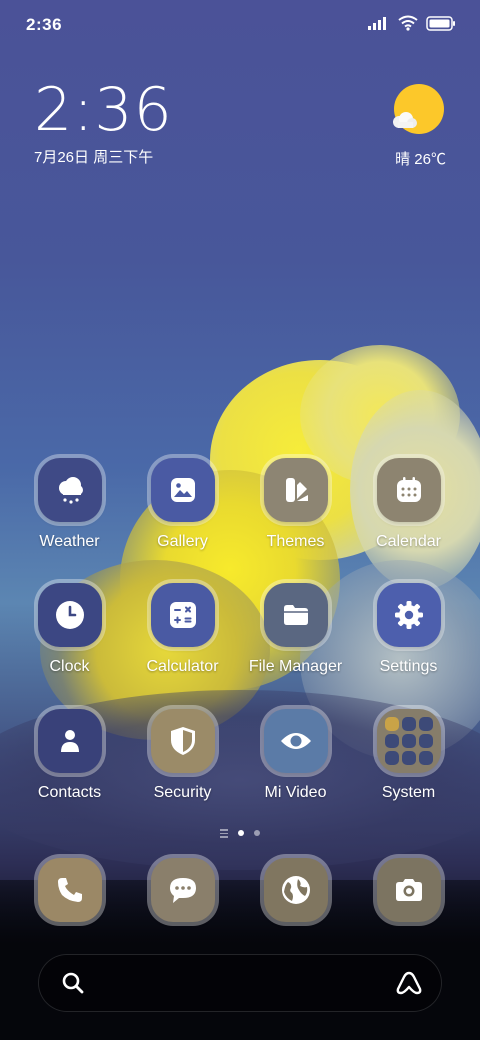 The image size is (480, 1040). What do you see at coordinates (377, 23) in the screenshot?
I see `signal-icon` at bounding box center [377, 23].